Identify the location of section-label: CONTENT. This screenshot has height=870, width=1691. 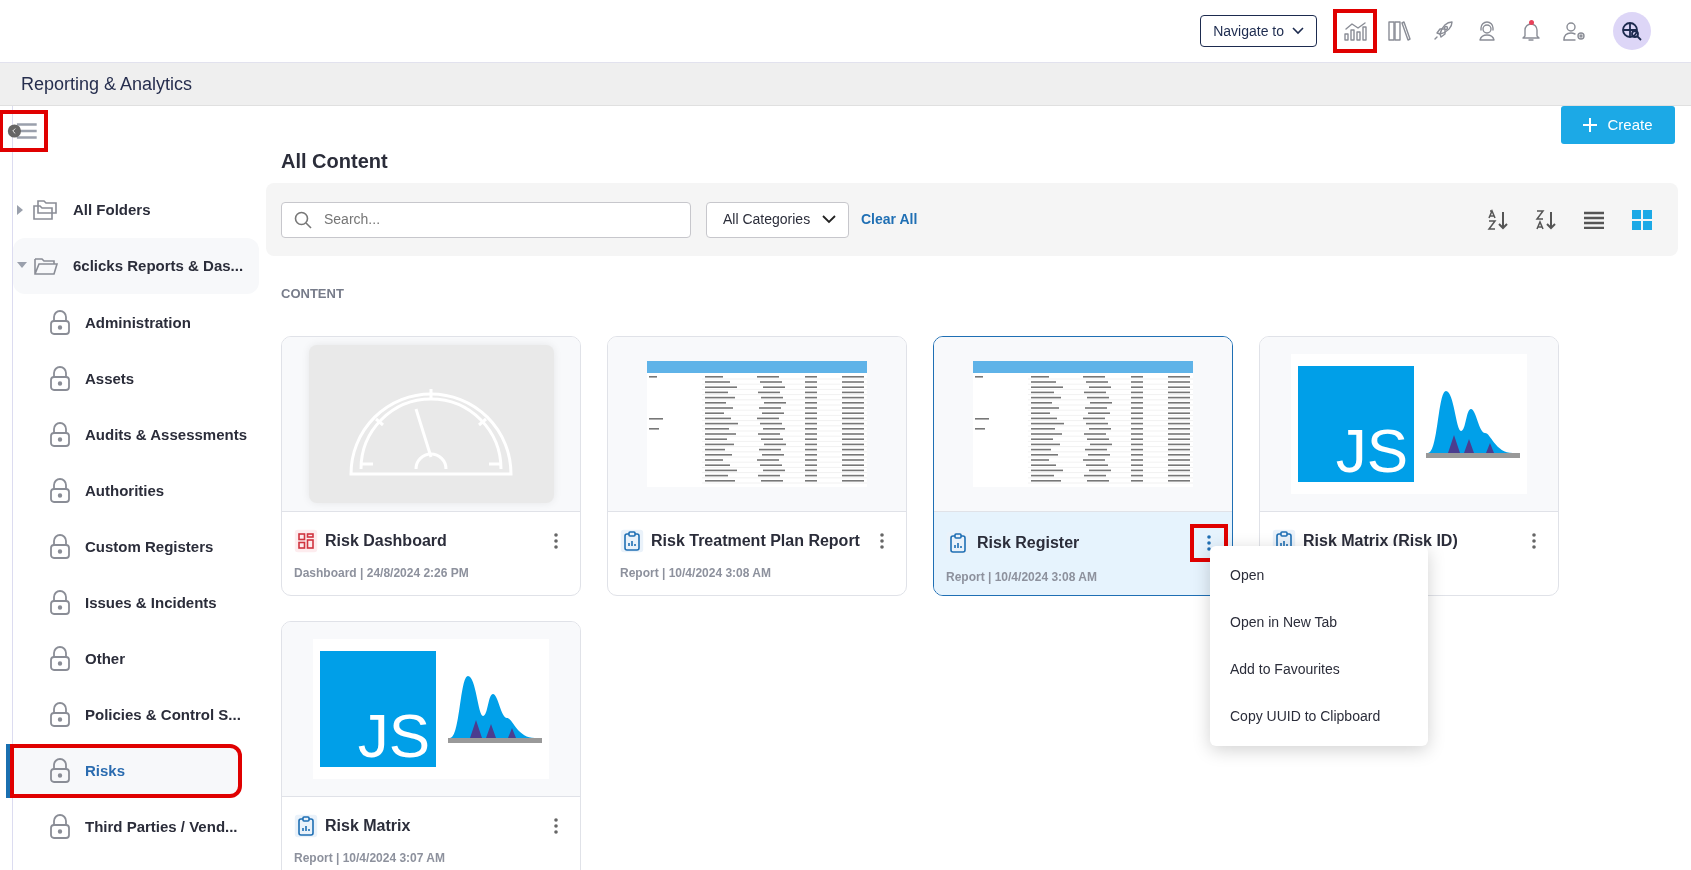
(313, 294).